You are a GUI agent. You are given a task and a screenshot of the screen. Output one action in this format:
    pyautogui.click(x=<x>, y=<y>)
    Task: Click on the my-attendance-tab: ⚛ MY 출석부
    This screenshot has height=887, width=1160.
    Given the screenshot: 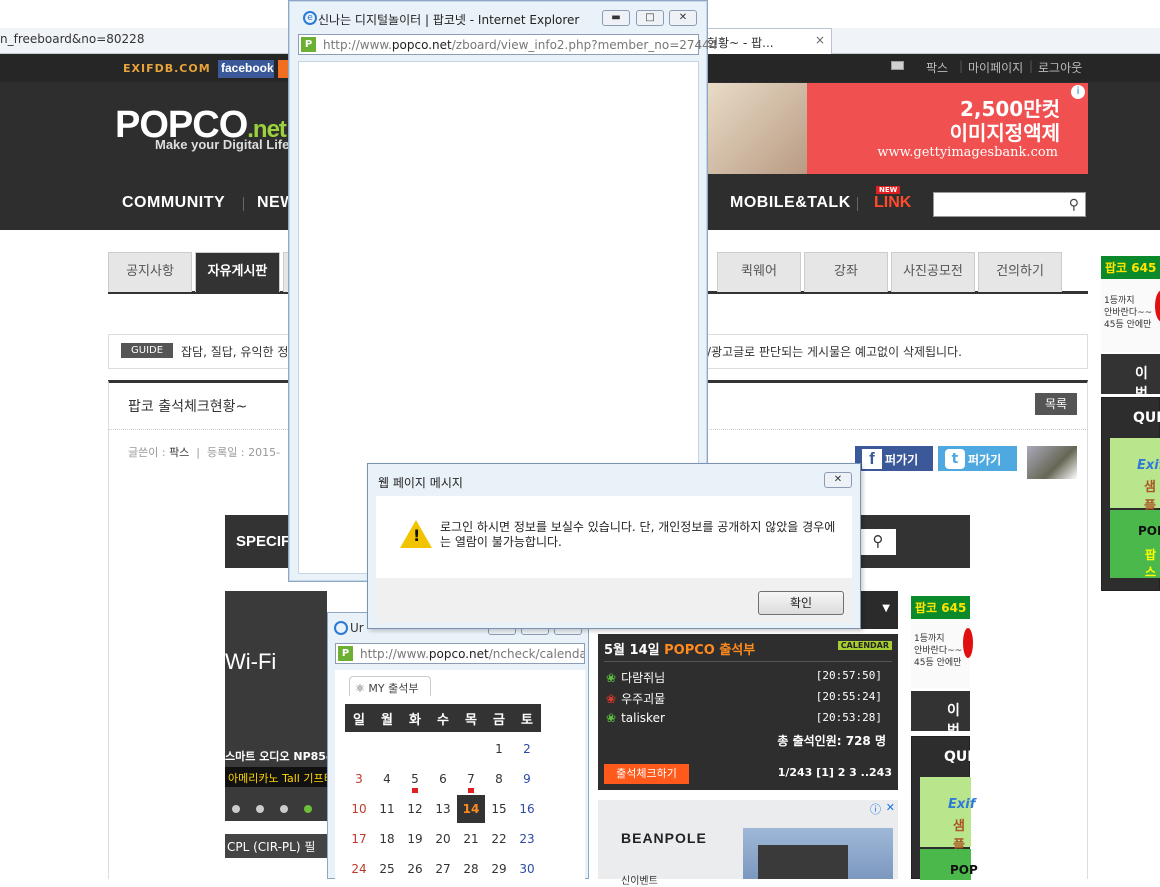 What is the action you would take?
    pyautogui.click(x=390, y=686)
    